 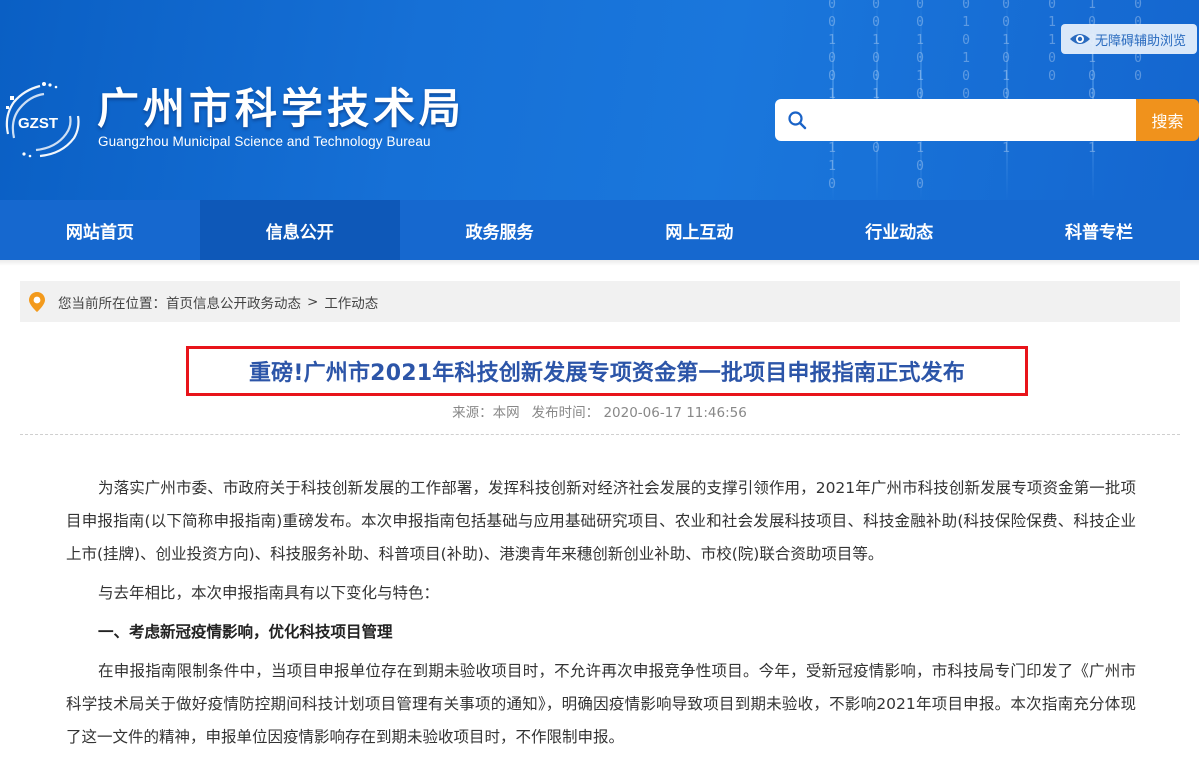 I want to click on nav-item-online-interaction: 网上互动, so click(x=699, y=230).